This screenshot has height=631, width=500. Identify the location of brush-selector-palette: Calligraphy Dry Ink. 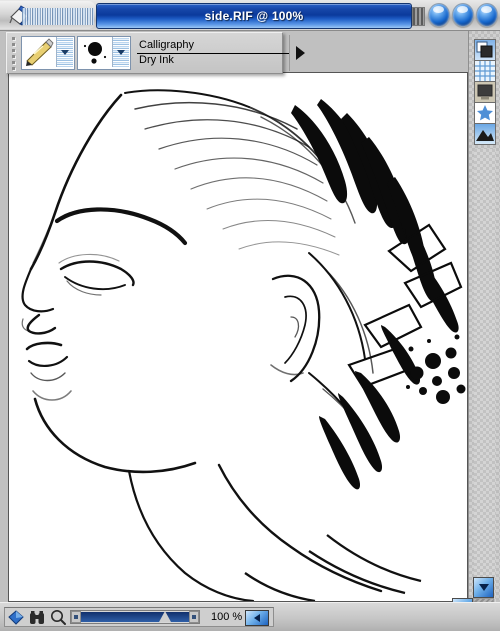
(155, 53).